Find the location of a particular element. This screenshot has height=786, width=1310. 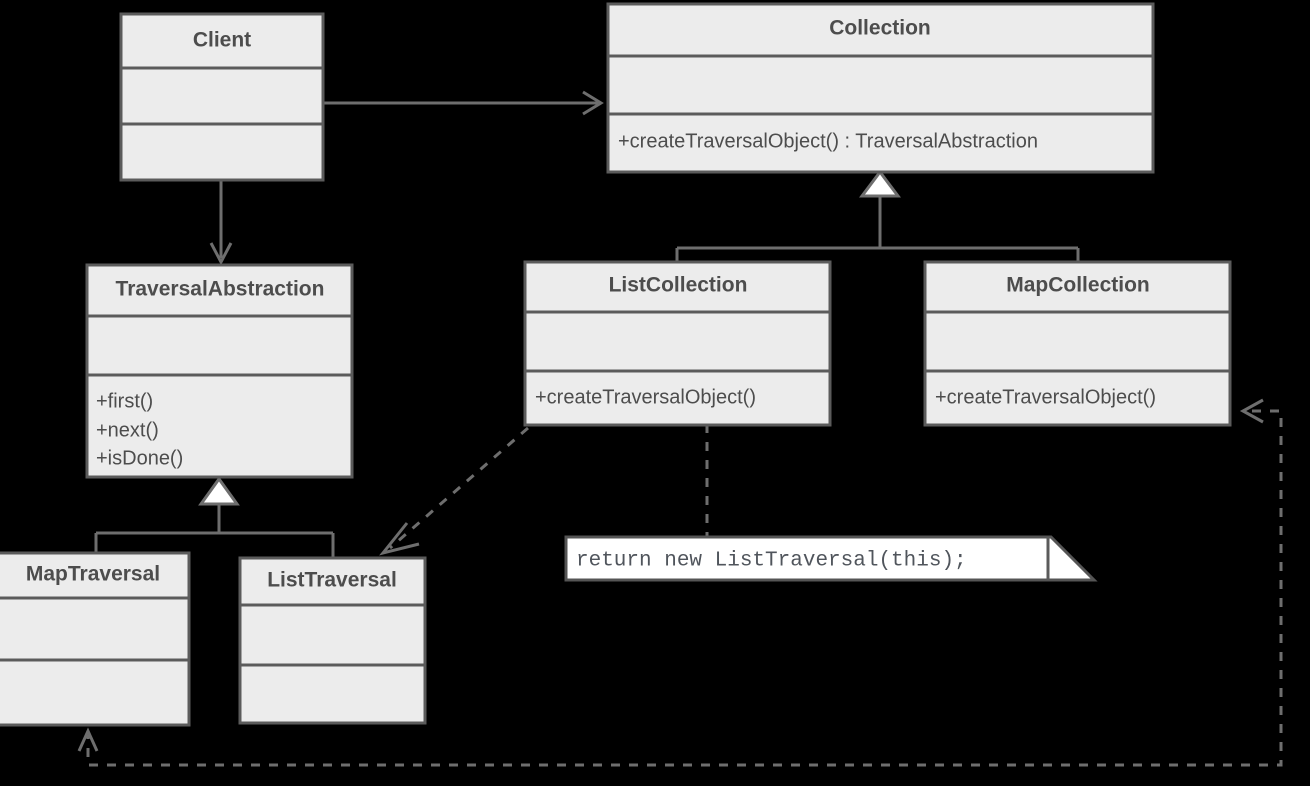

class-name-collection: Collection is located at coordinates (880, 28).